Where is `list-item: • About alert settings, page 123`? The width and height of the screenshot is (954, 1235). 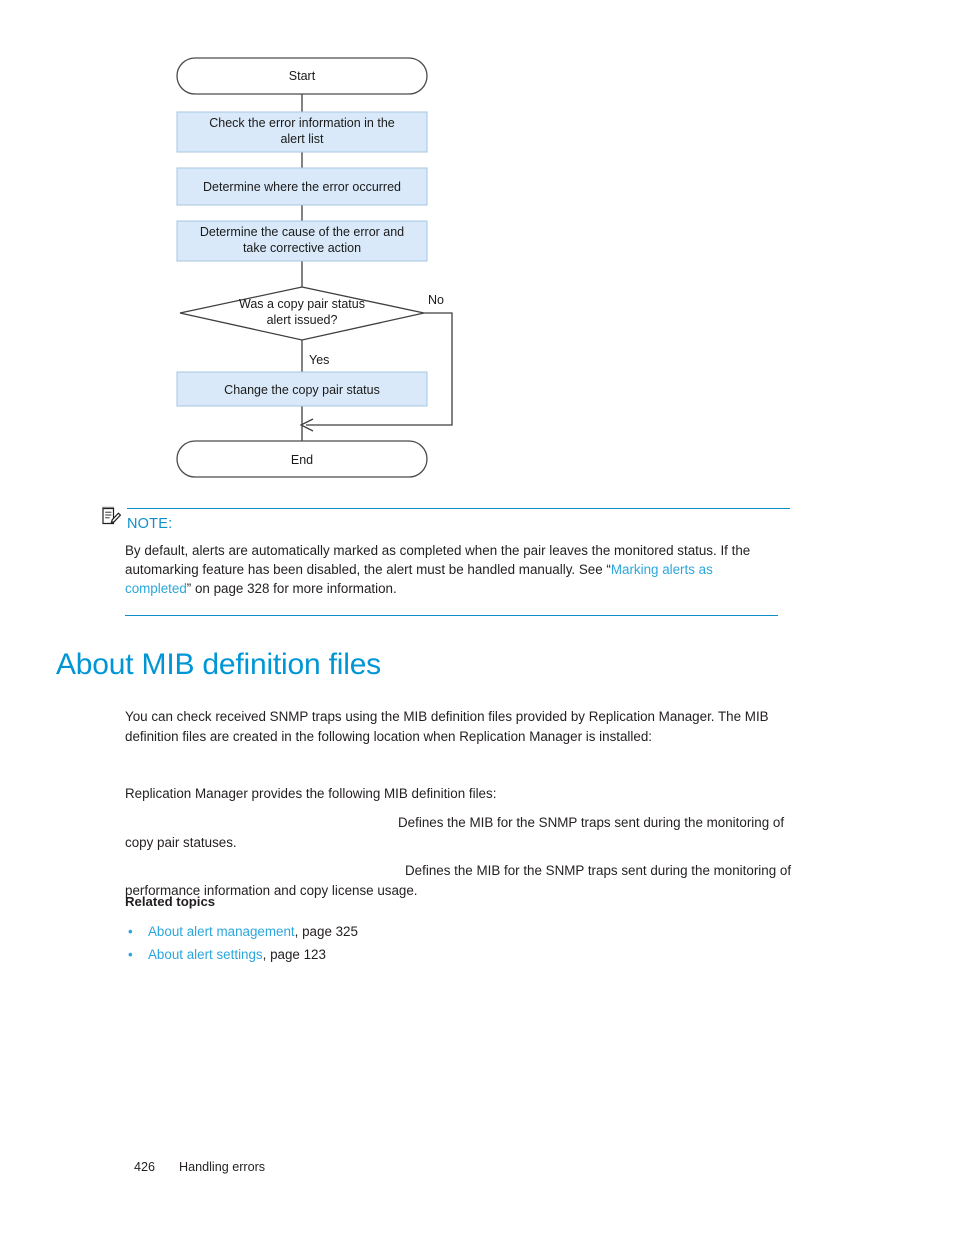 list-item: • About alert settings, page 123 is located at coordinates (375, 954).